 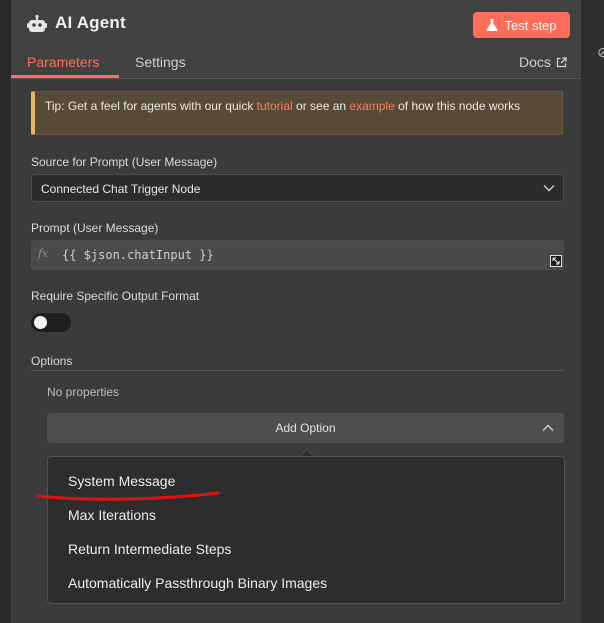 I want to click on prompt-label: Prompt (User Message), so click(x=95, y=228).